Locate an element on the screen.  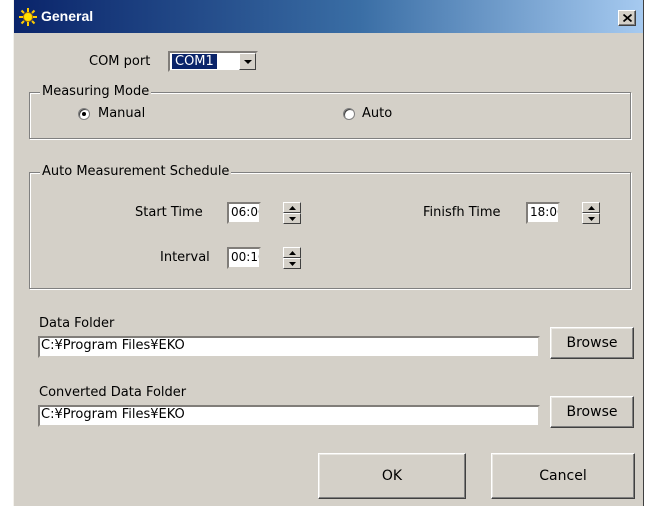
finish-time-label: Finisfh Time is located at coordinates (462, 212).